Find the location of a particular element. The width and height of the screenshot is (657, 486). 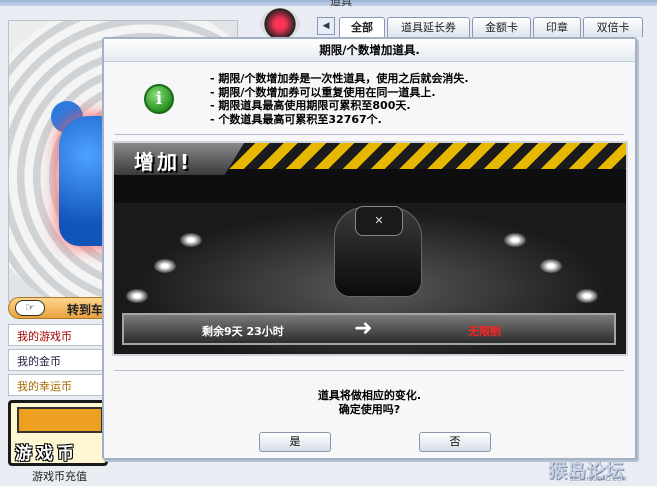

tab-prev-arrow-icon: ◀ is located at coordinates (326, 26).